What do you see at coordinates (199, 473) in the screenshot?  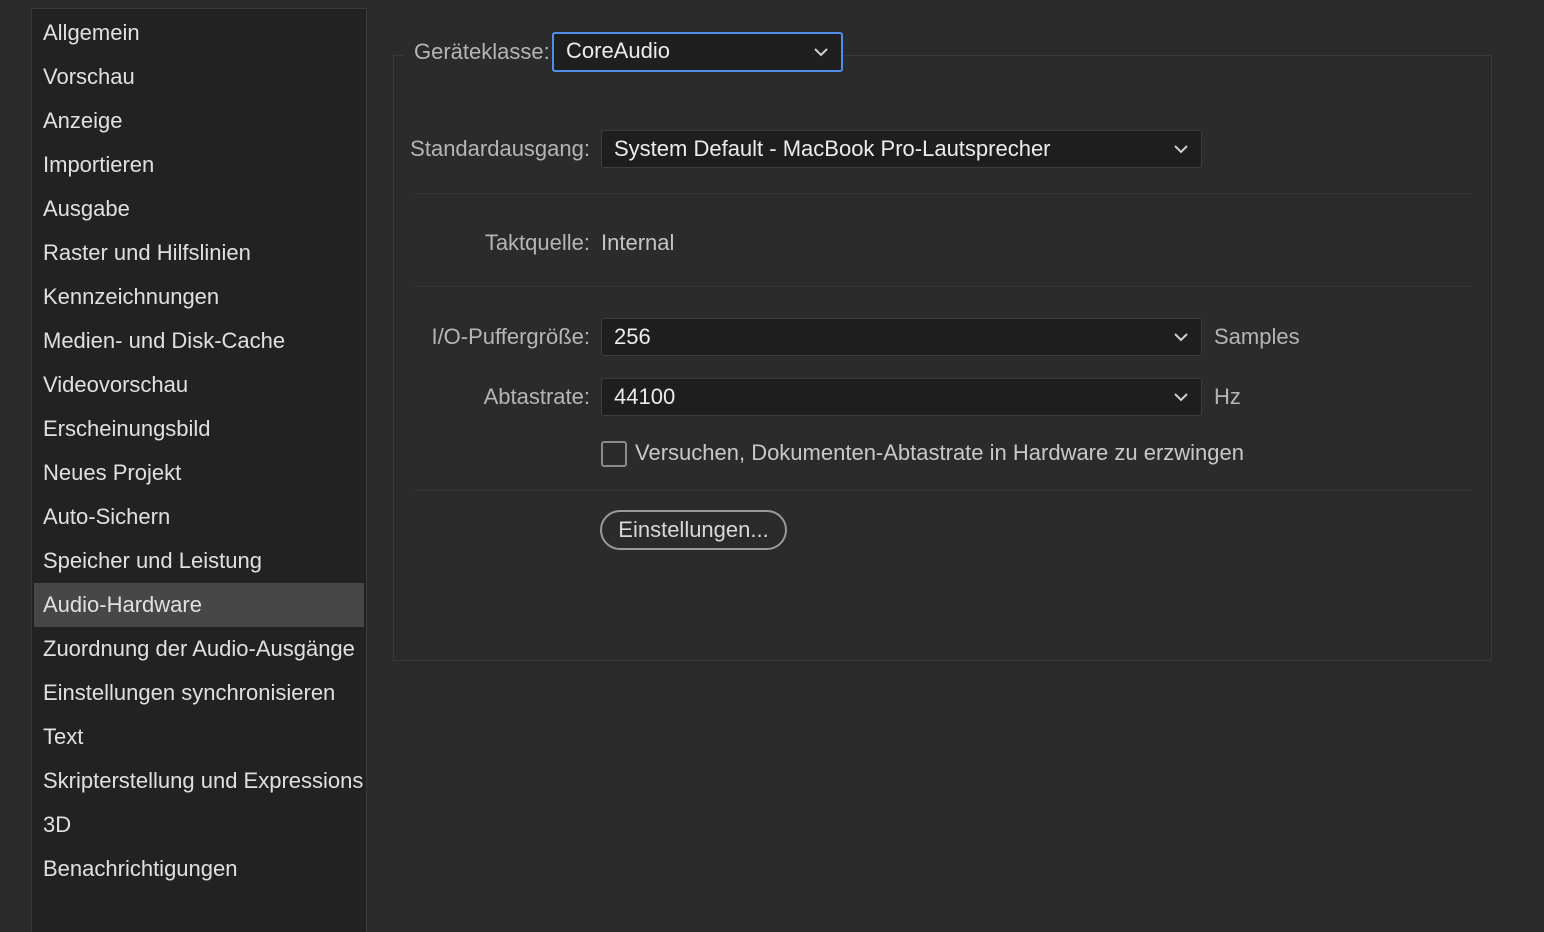 I see `sidebar-item-neues-projekt: Neues Projekt` at bounding box center [199, 473].